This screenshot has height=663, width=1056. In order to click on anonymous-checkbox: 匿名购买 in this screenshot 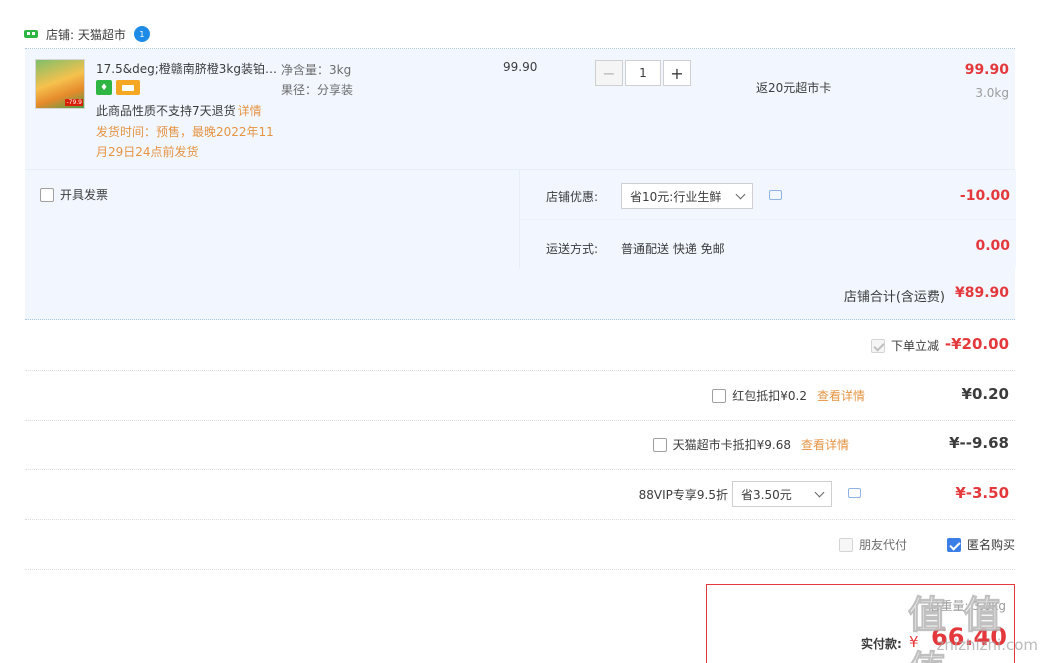, I will do `click(980, 544)`.